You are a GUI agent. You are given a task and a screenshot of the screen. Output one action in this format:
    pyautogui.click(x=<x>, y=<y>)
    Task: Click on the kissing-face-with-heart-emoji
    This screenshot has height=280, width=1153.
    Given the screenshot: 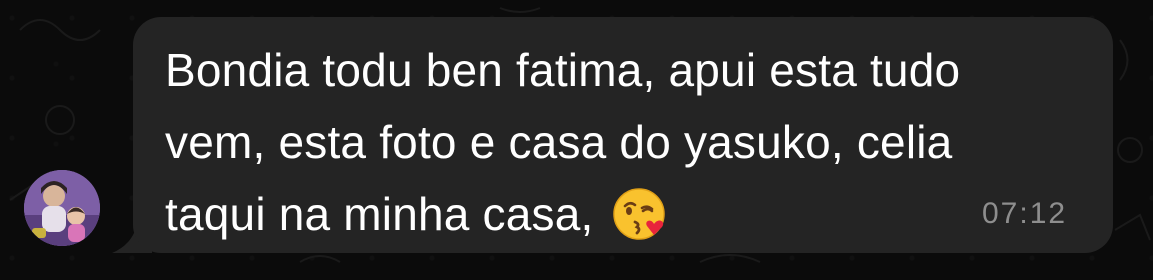 What is the action you would take?
    pyautogui.click(x=638, y=214)
    